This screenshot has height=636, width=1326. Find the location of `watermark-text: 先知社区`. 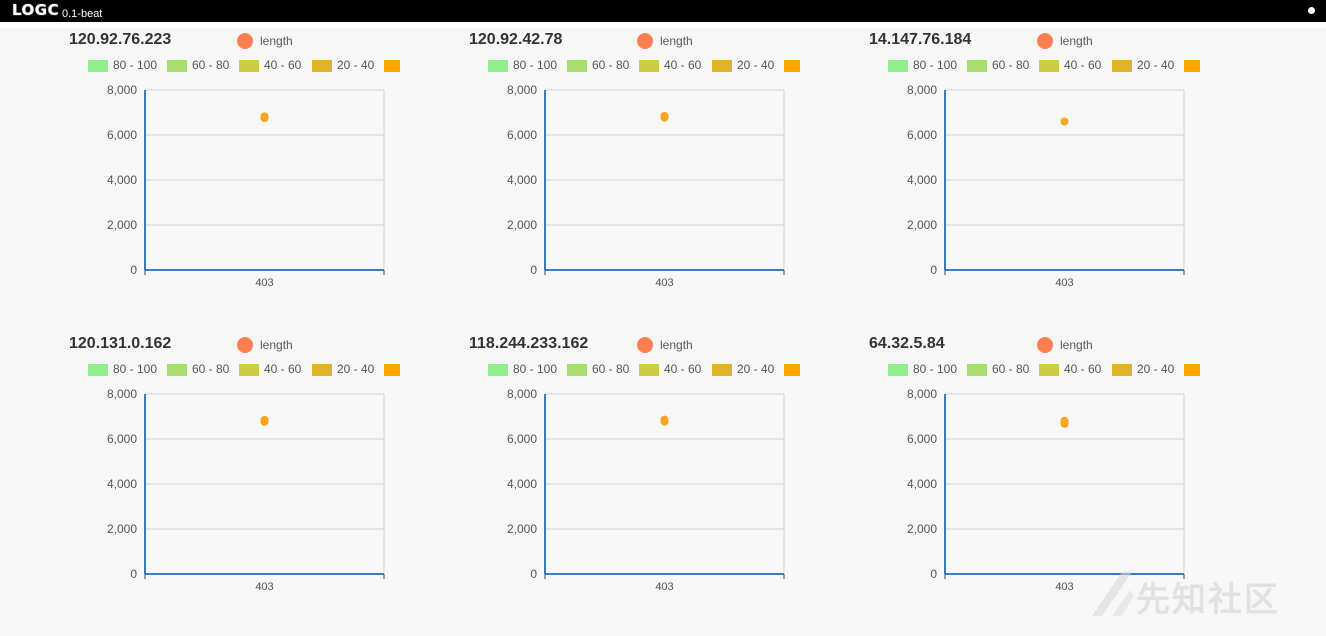

watermark-text: 先知社区 is located at coordinates (1208, 600).